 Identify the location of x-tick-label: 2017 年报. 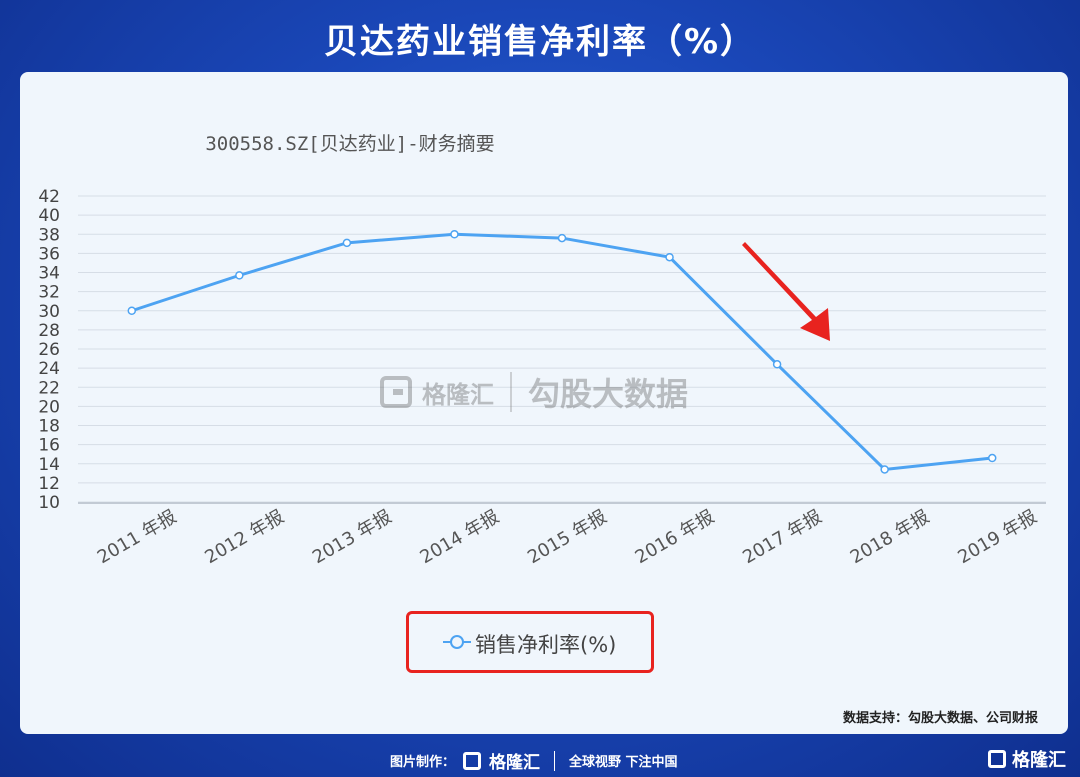
(782, 537).